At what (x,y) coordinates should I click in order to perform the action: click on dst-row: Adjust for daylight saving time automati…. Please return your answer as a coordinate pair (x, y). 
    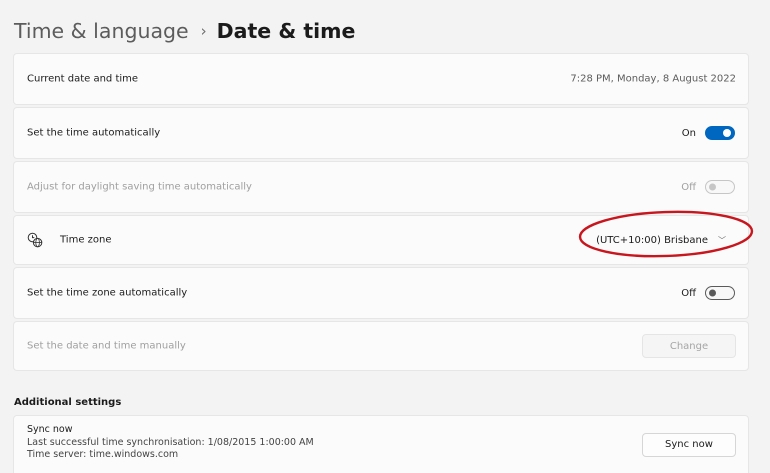
    Looking at the image, I should click on (381, 187).